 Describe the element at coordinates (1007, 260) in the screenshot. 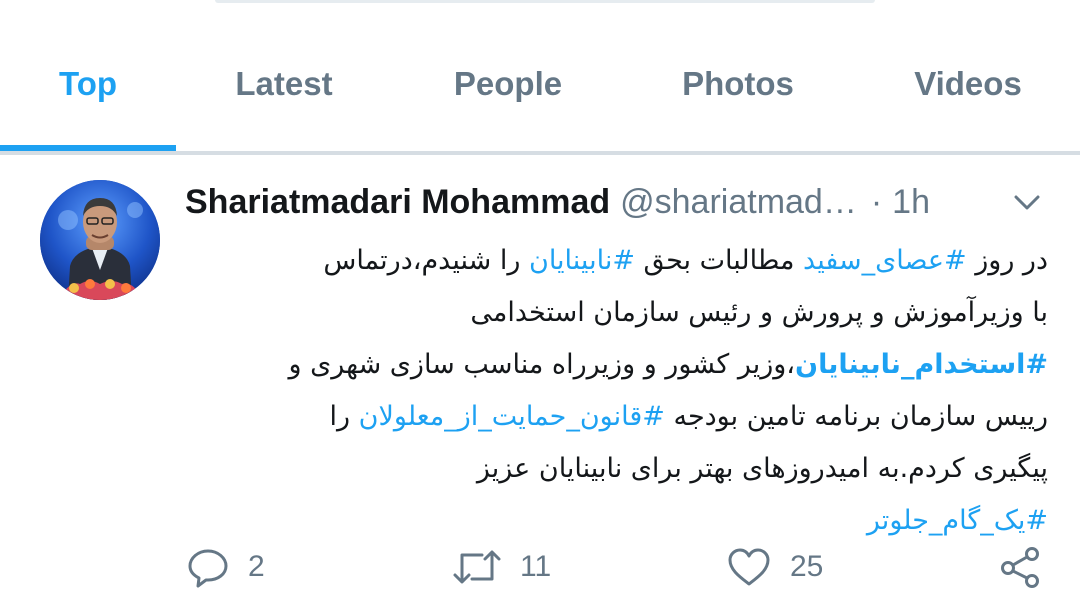

I see `text-segment: در روز` at that location.